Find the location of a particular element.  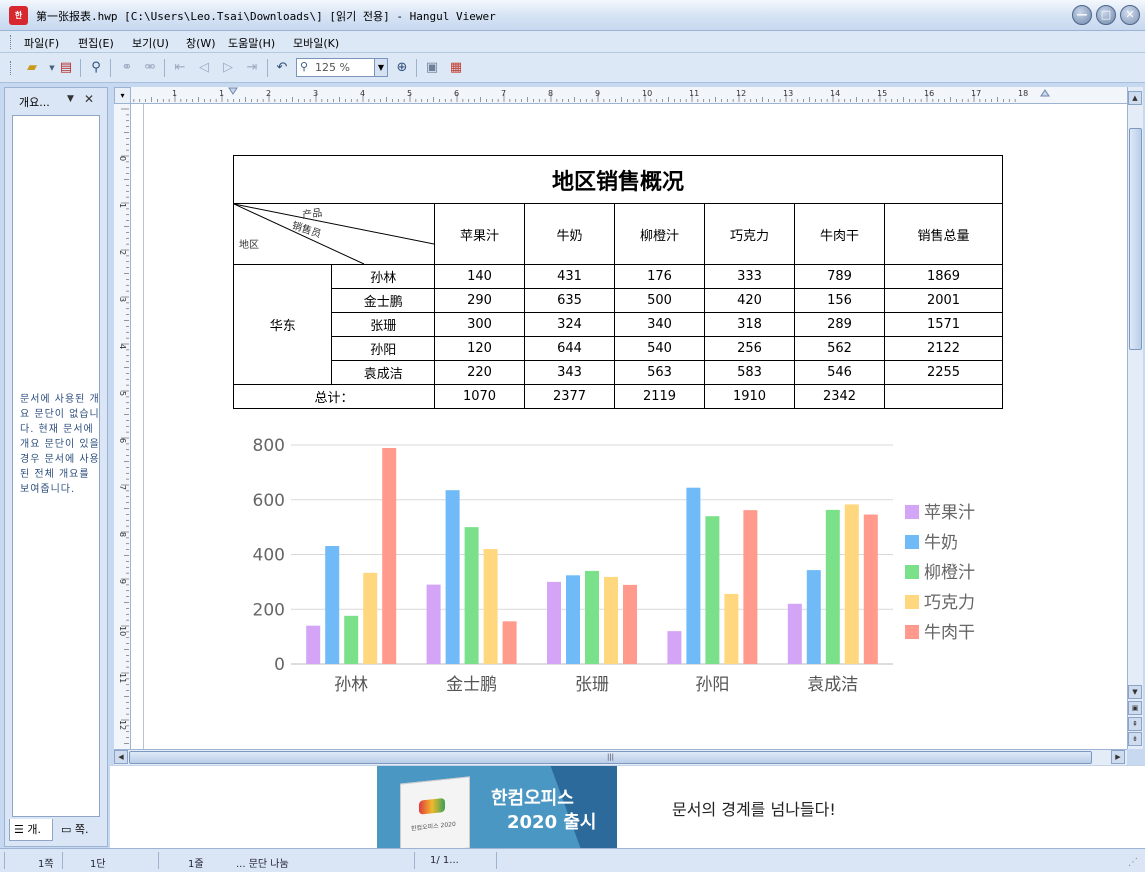

ruler-label: 2 is located at coordinates (268, 93).